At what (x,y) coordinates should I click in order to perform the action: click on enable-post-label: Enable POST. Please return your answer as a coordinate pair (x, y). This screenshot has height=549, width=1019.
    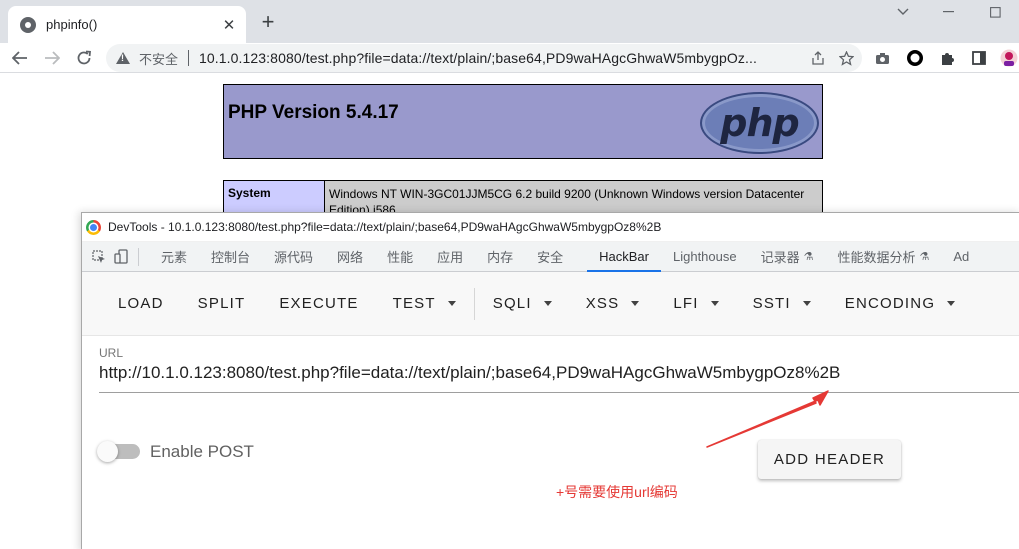
    Looking at the image, I should click on (202, 452).